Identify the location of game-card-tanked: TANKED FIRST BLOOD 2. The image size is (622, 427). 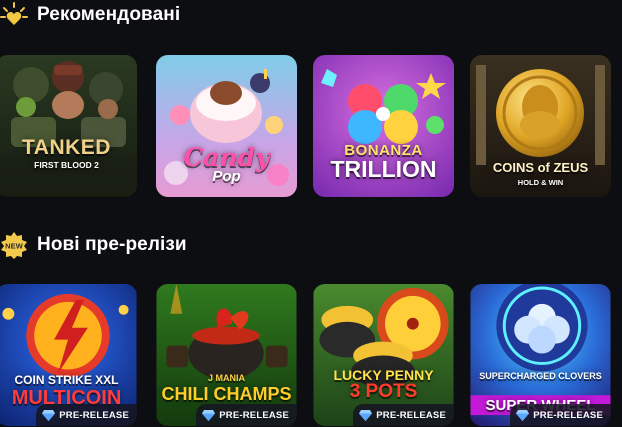
(68, 126).